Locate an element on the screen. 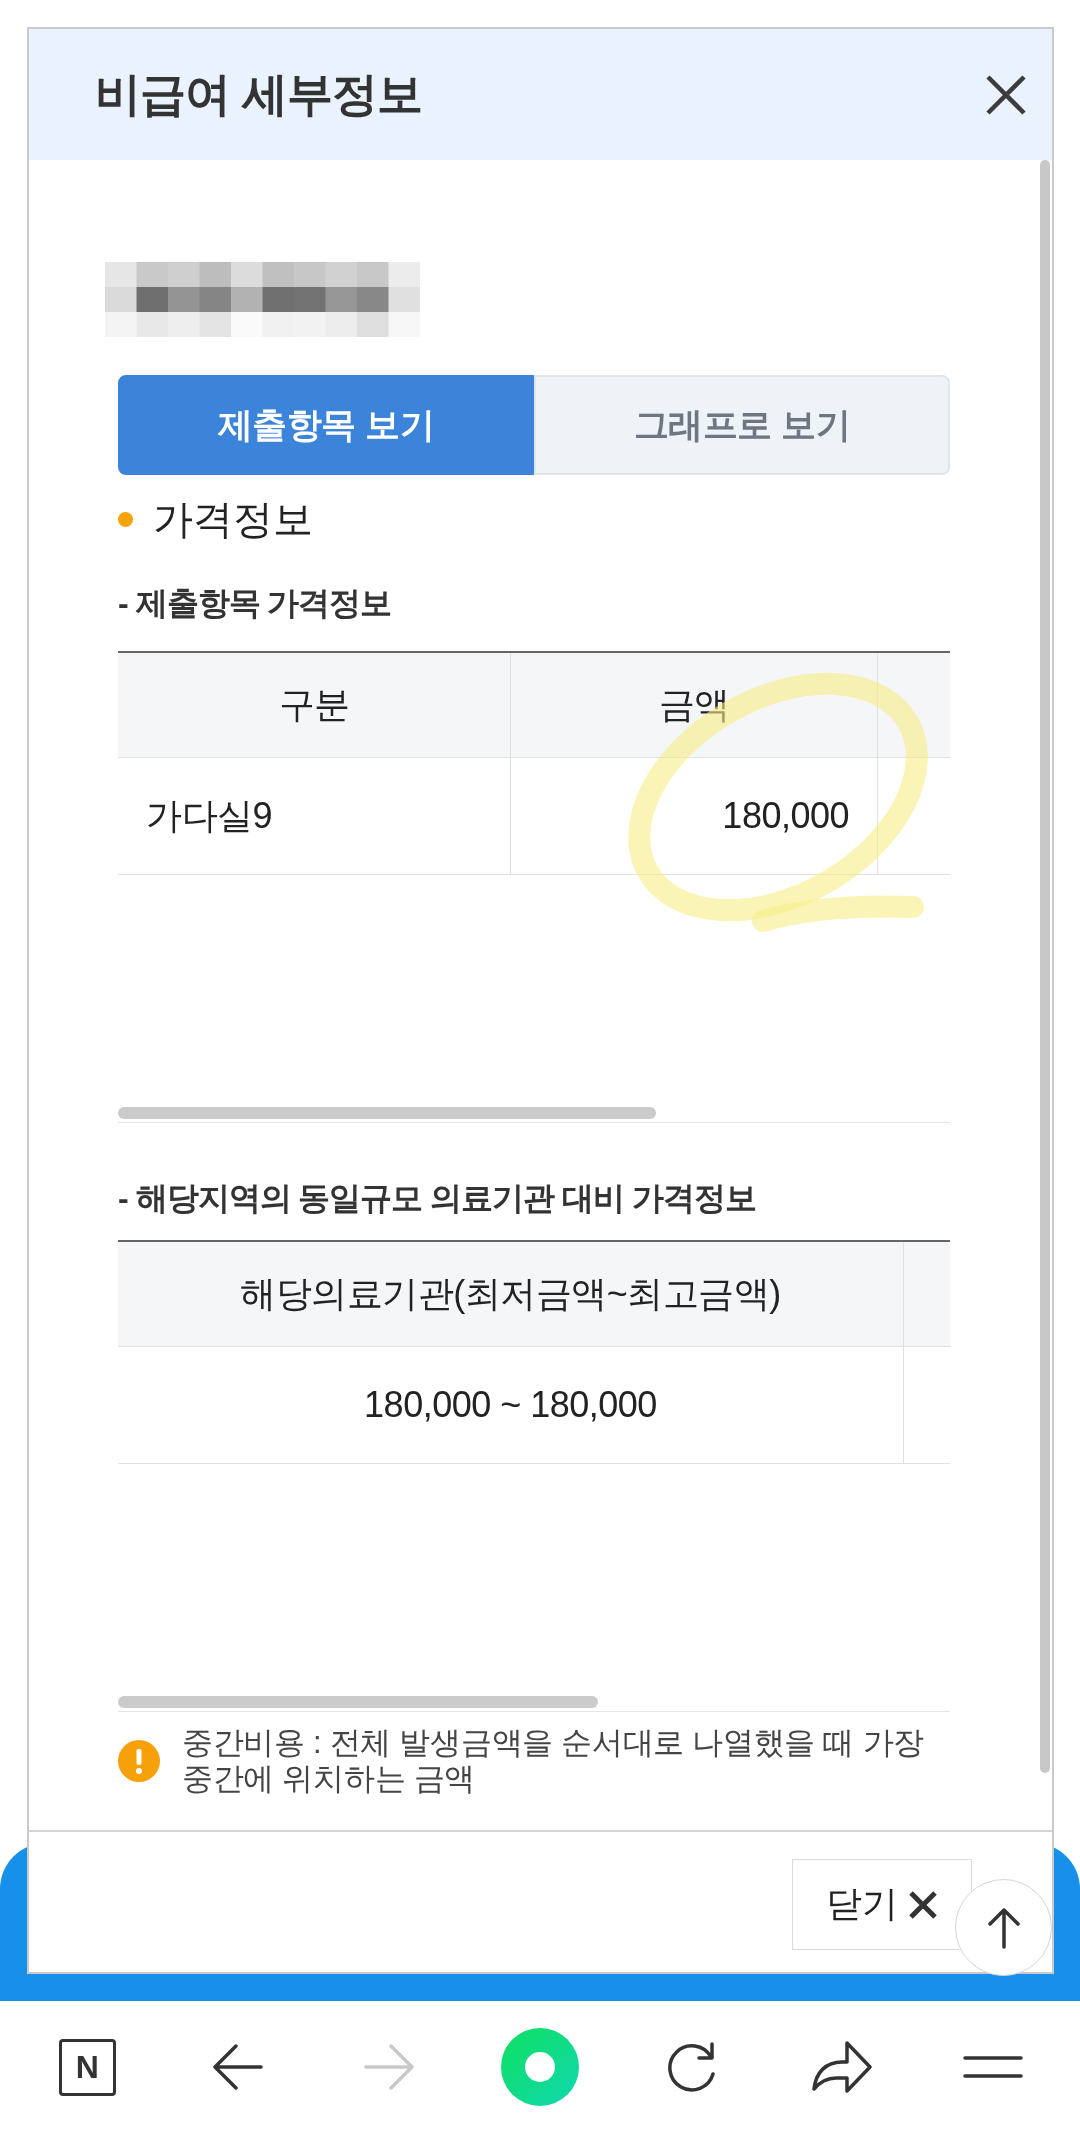 The height and width of the screenshot is (2133, 1080). table-header-cell: 금액 is located at coordinates (694, 705).